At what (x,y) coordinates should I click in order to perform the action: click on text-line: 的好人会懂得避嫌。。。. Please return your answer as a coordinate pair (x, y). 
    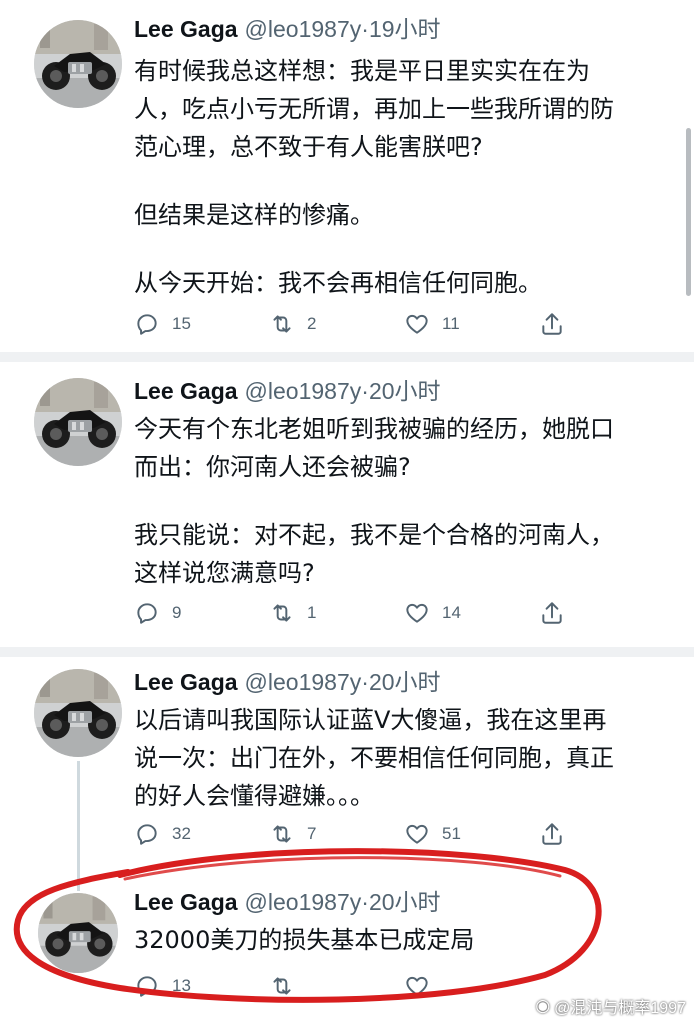
    Looking at the image, I should click on (254, 796).